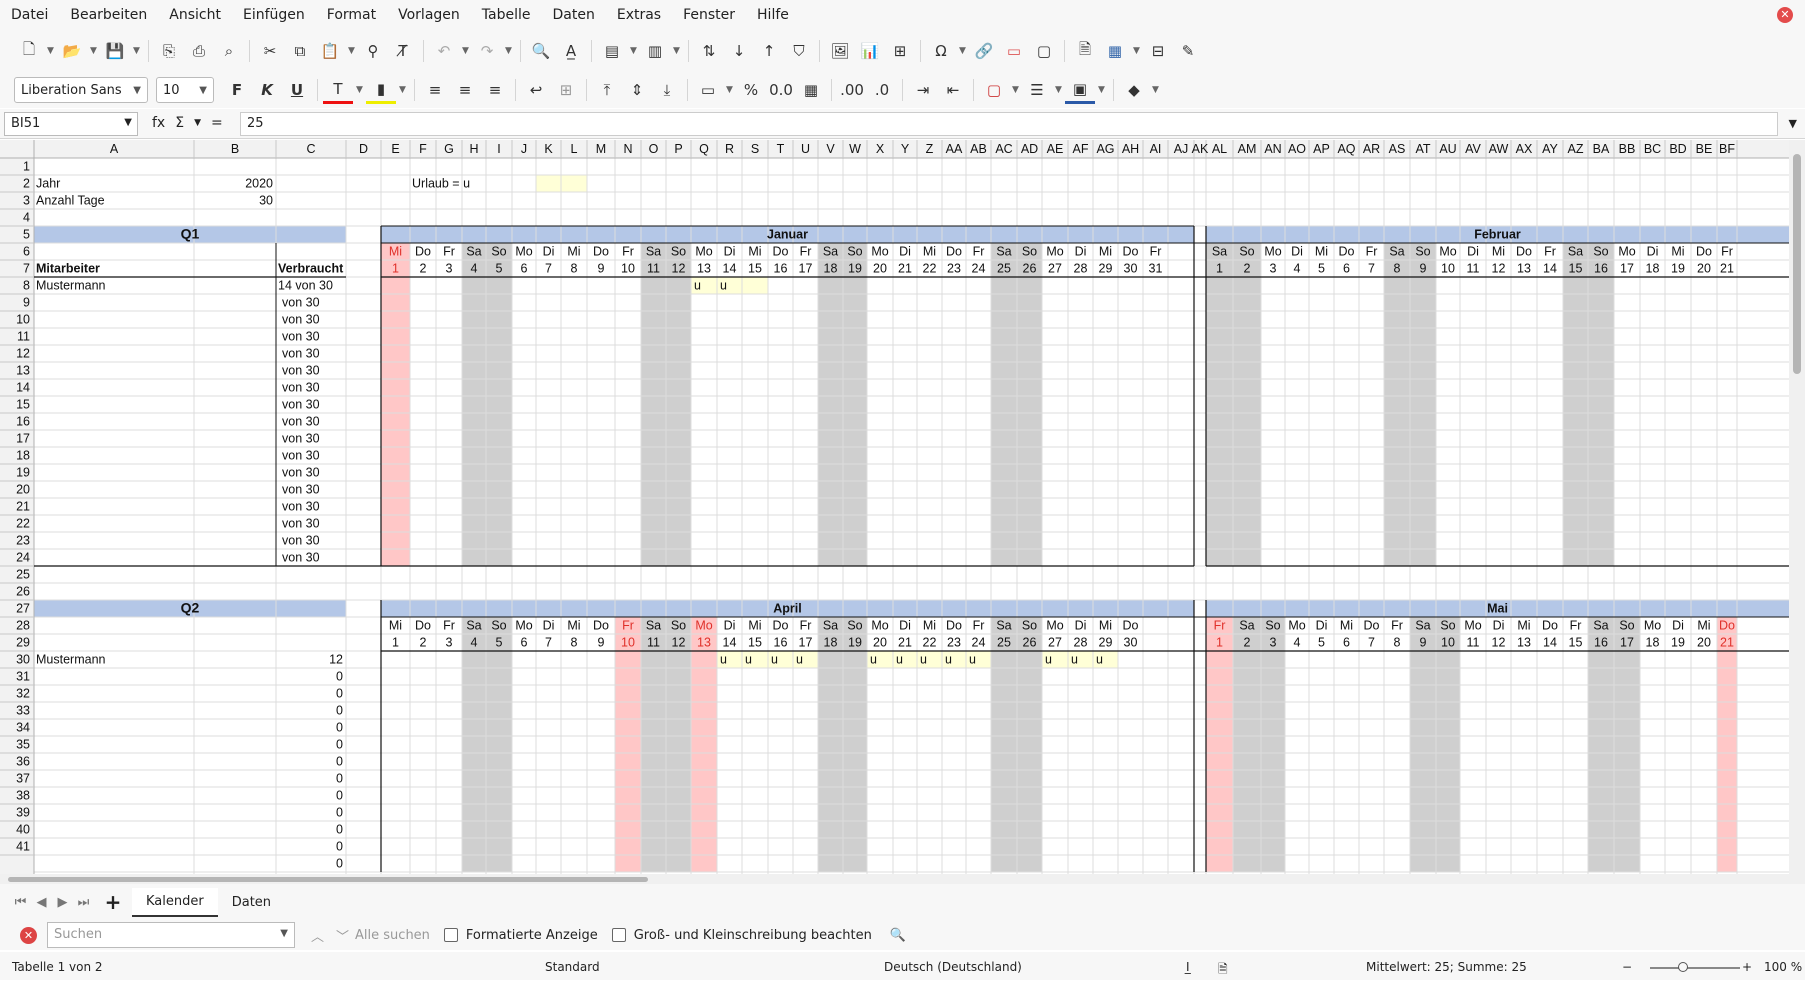 The height and width of the screenshot is (981, 1805). I want to click on clear-formatting-icon: T̸, so click(403, 51).